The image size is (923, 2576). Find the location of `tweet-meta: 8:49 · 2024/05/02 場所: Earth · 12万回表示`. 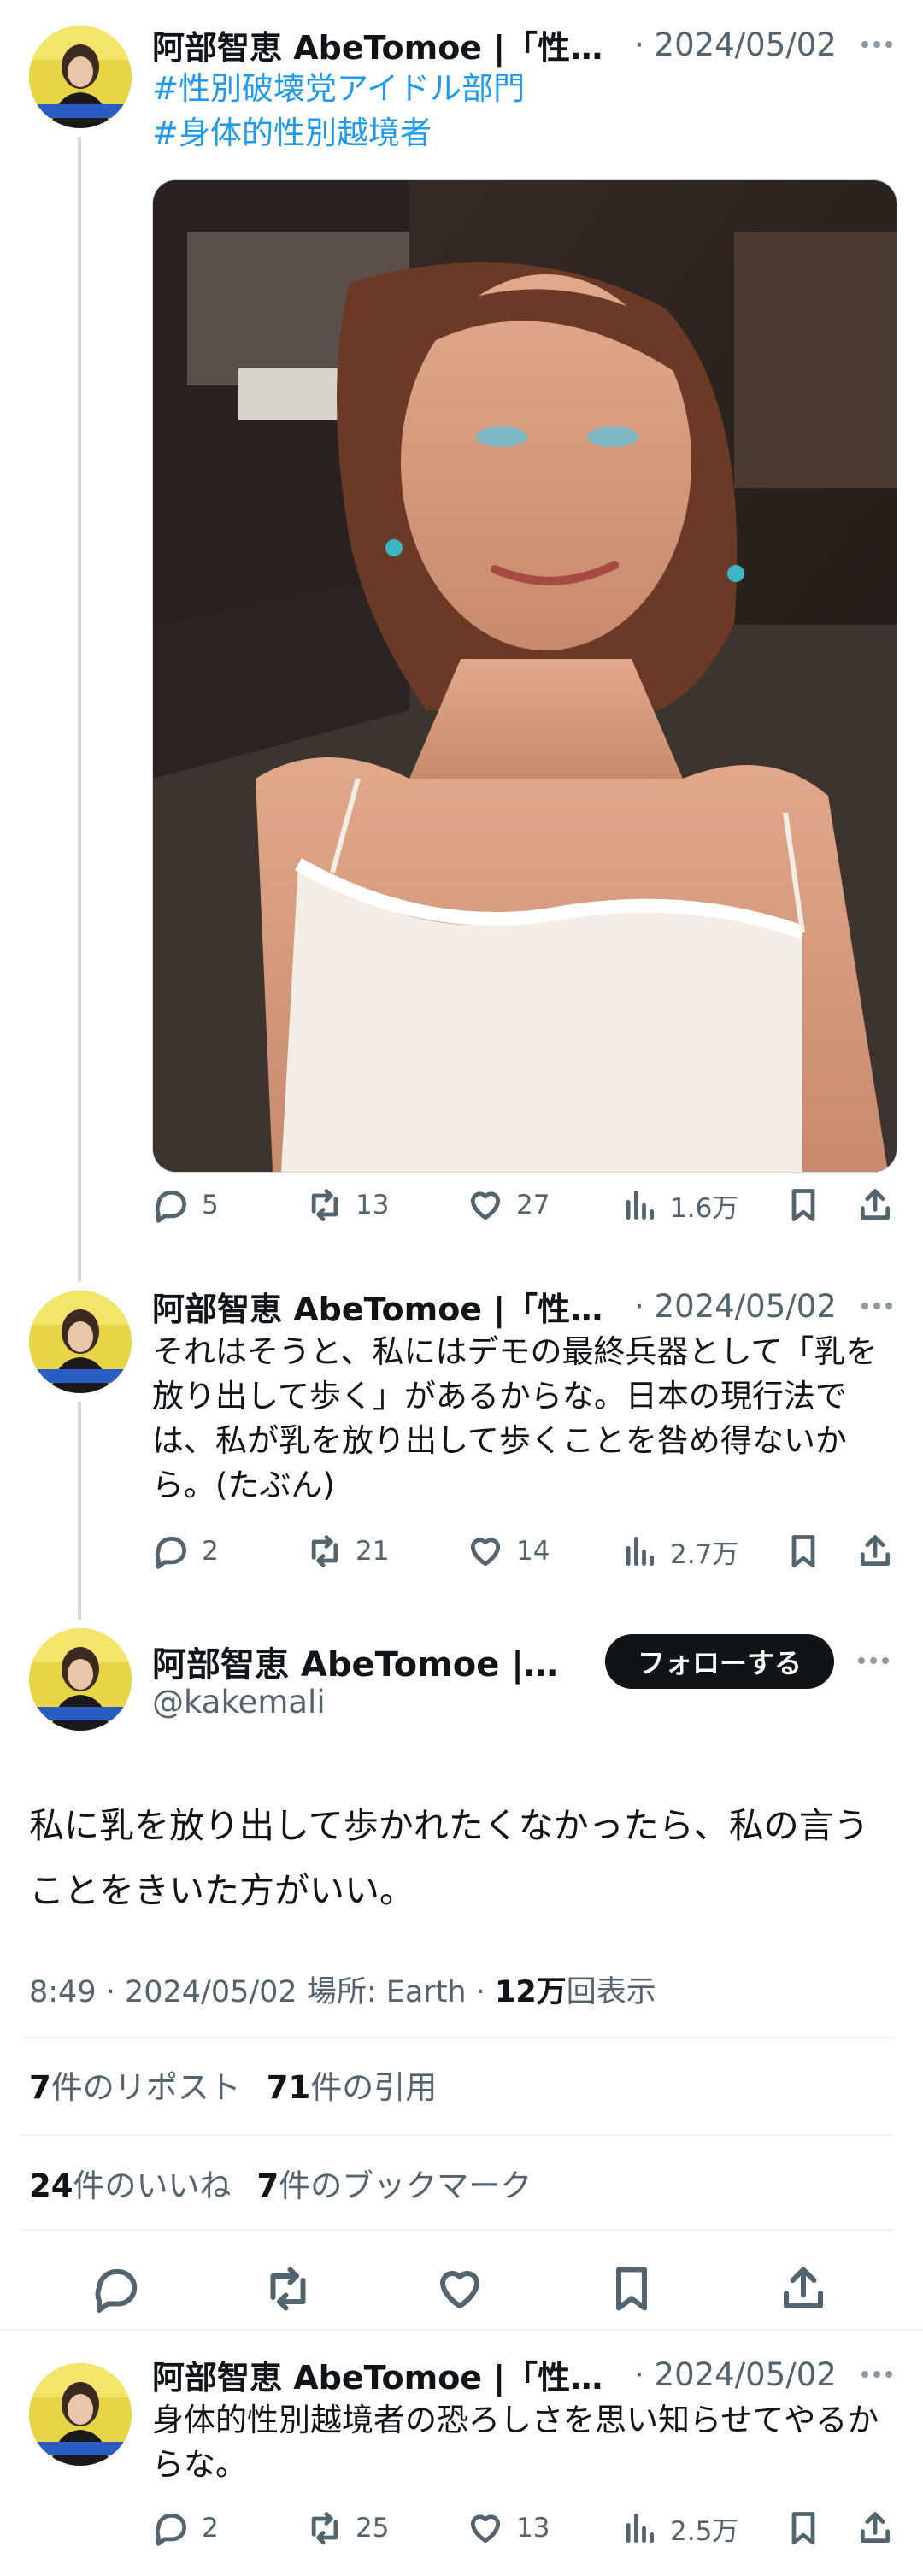

tweet-meta: 8:49 · 2024/05/02 場所: Earth · 12万回表示 is located at coordinates (342, 1989).